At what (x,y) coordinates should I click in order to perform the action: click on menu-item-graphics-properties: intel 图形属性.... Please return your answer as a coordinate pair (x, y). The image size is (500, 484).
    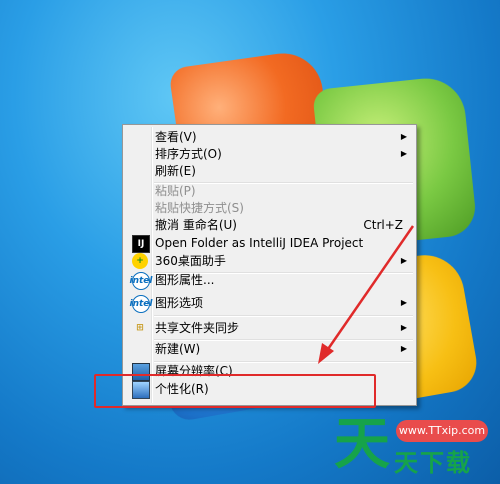
    Looking at the image, I should click on (269, 280).